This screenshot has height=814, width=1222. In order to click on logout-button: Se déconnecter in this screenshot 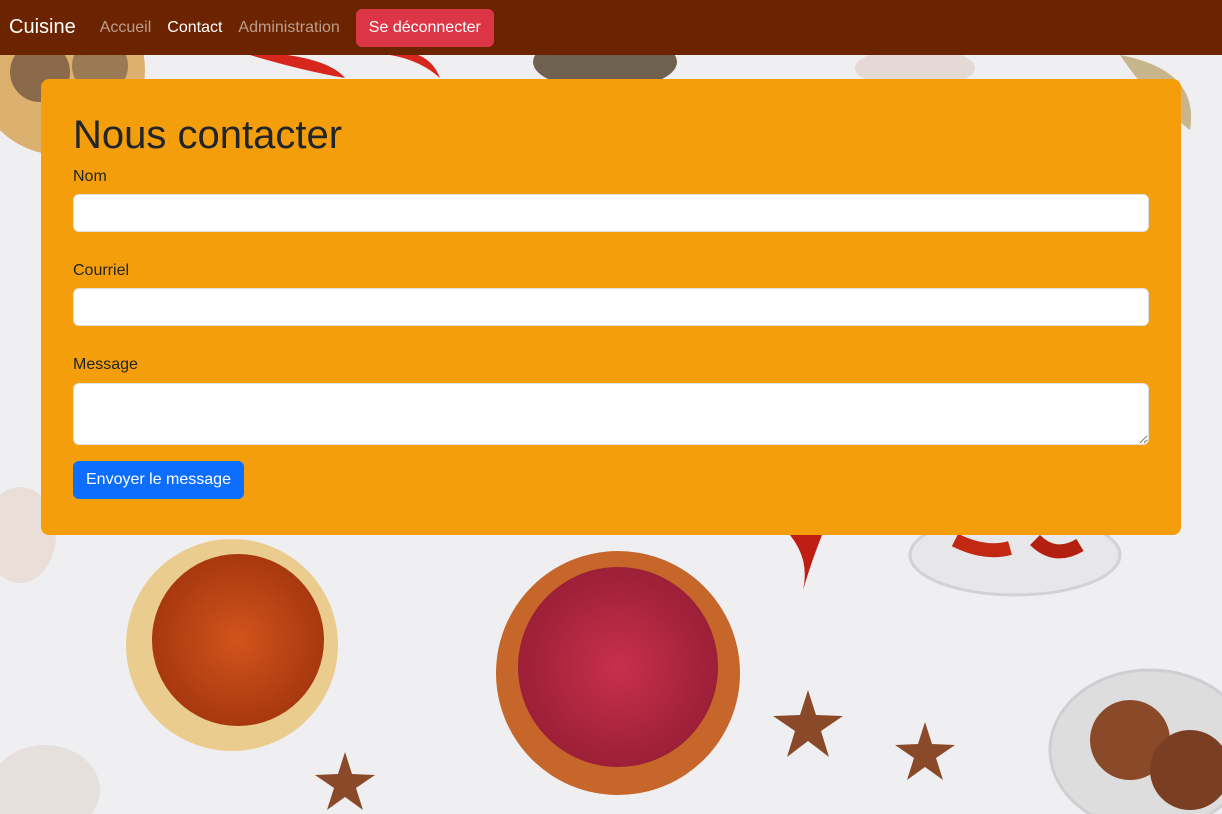, I will do `click(424, 27)`.